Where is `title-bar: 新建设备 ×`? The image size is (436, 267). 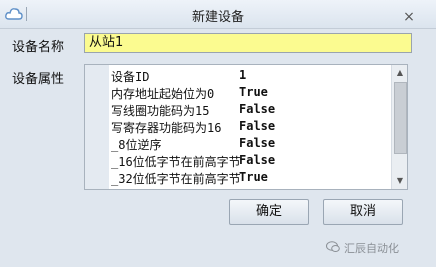 title-bar: 新建设备 × is located at coordinates (218, 14).